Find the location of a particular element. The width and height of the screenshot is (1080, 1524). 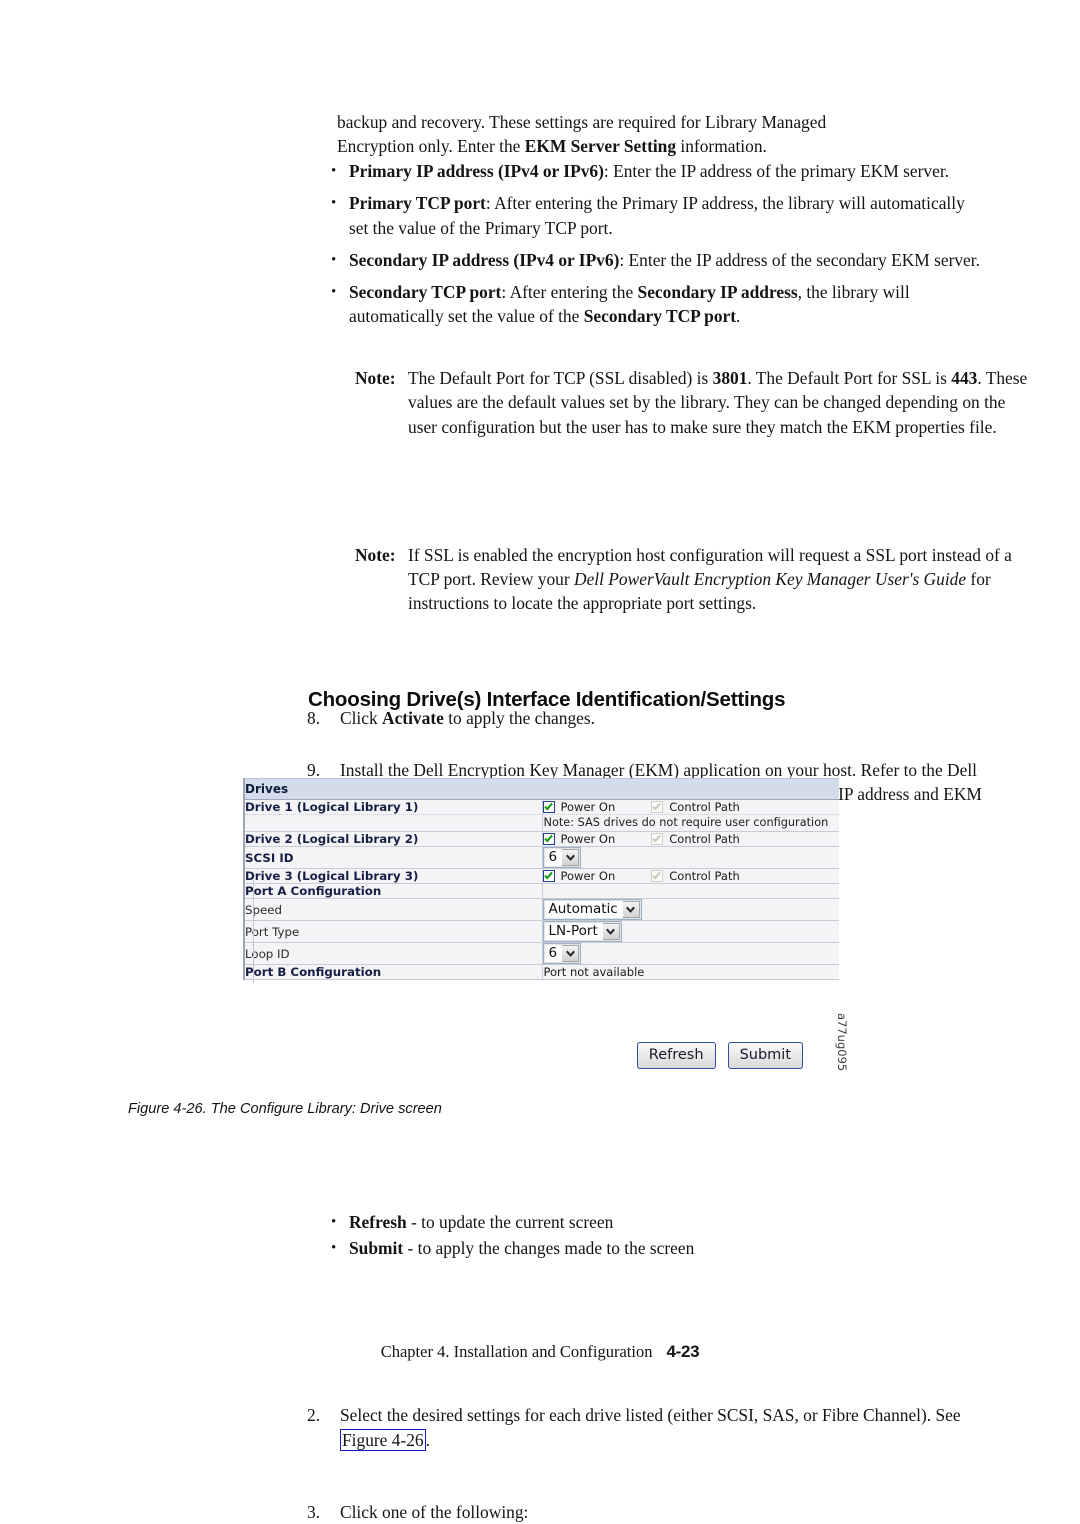

drive-1-power-on-label: Power On is located at coordinates (588, 807).